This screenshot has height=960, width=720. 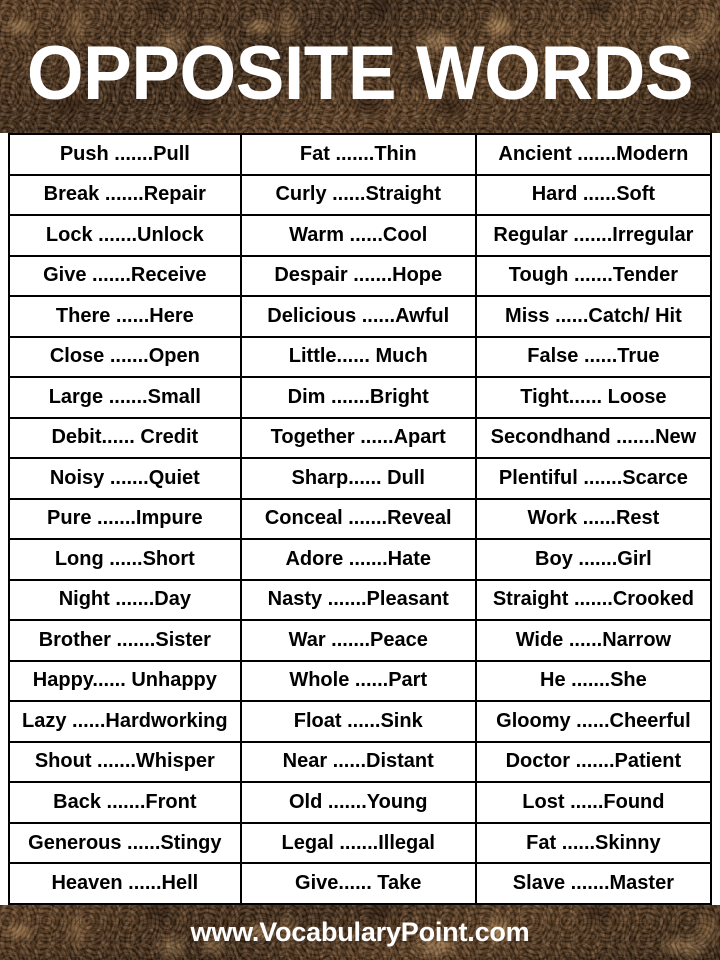 What do you see at coordinates (125, 316) in the screenshot?
I see `word-pair-cell: There ......Here` at bounding box center [125, 316].